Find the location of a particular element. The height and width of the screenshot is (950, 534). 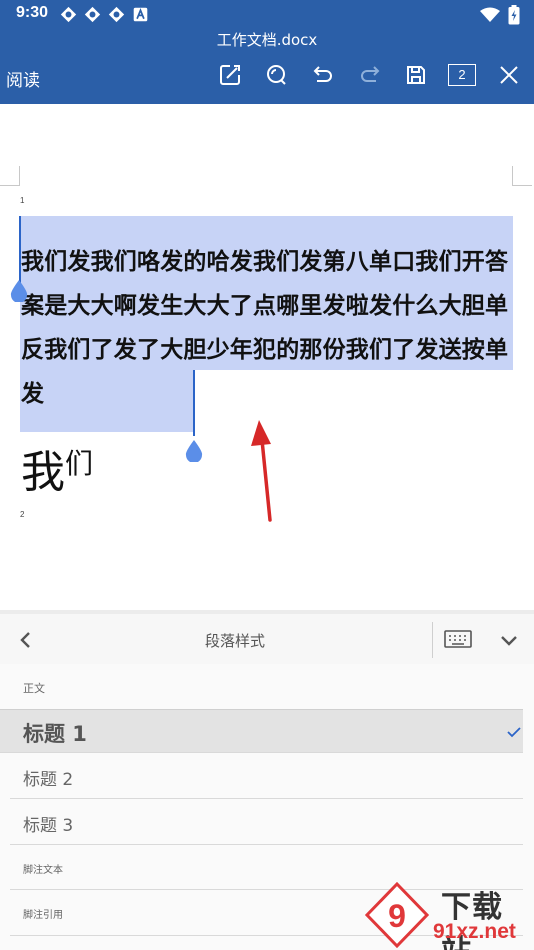

page-count: 2 is located at coordinates (462, 74).